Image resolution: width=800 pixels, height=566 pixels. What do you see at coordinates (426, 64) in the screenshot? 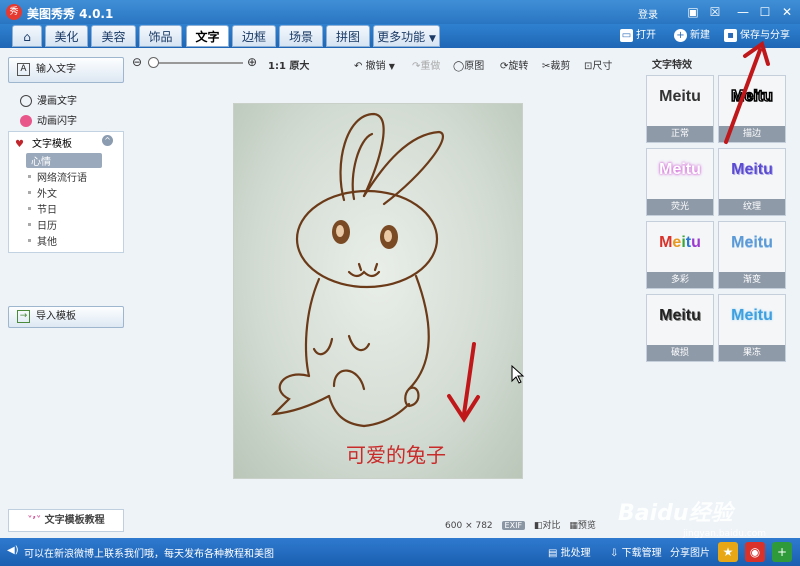
I see `redo-button: ↷重做` at bounding box center [426, 64].